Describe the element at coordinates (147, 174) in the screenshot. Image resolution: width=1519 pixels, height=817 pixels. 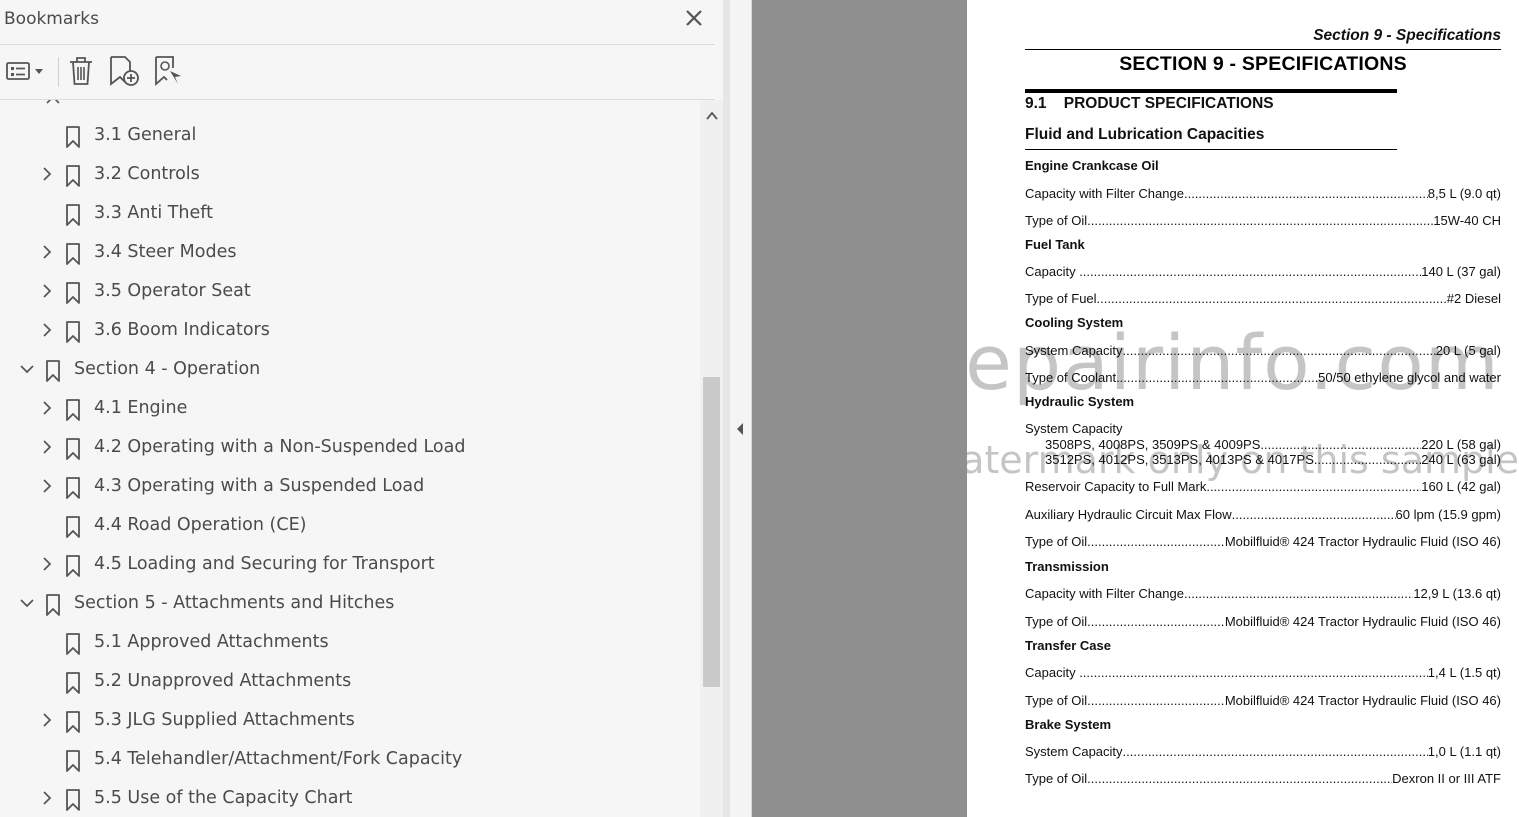
I see `bookmark-label: 3.2 Controls` at that location.